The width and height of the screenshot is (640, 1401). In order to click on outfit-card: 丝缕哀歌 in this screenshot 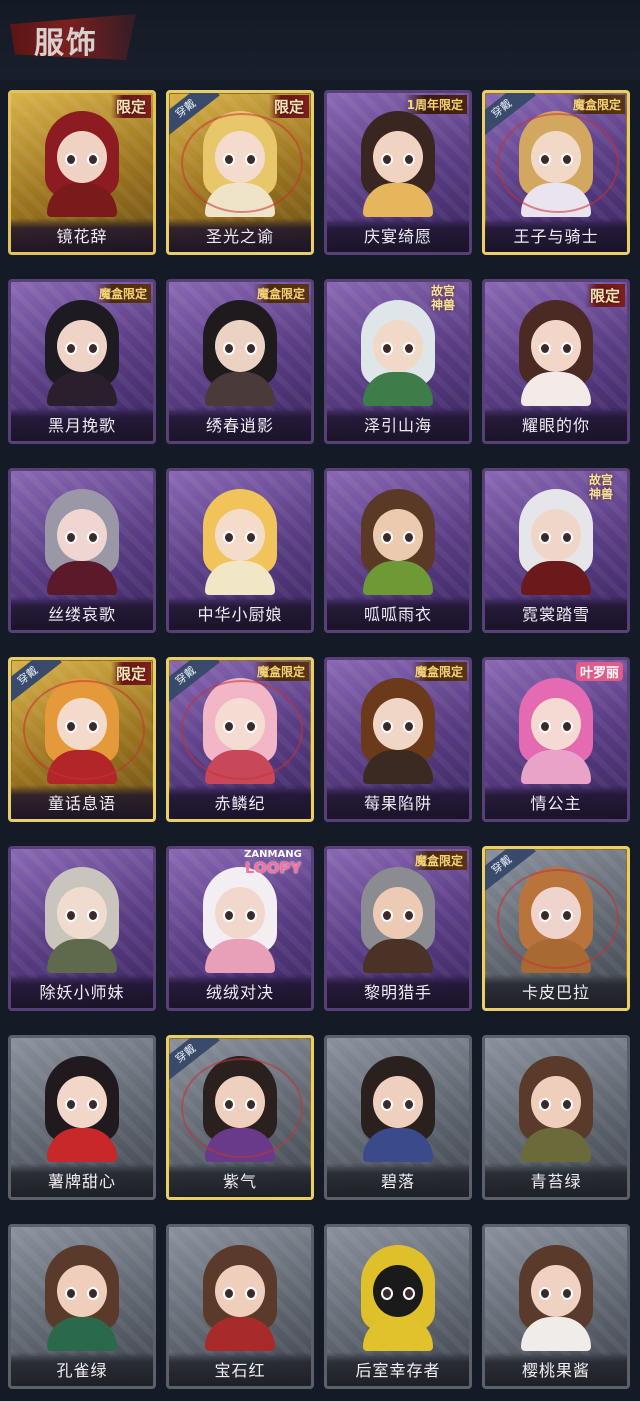, I will do `click(82, 550)`.